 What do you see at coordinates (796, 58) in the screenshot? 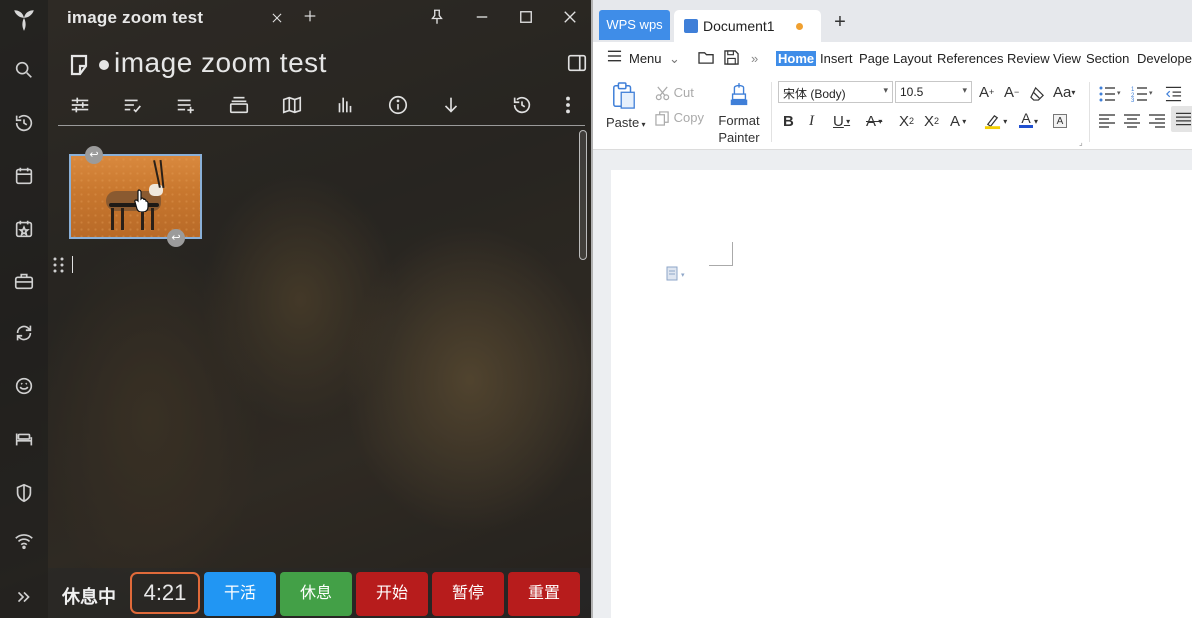
I see `tab-home: Home` at bounding box center [796, 58].